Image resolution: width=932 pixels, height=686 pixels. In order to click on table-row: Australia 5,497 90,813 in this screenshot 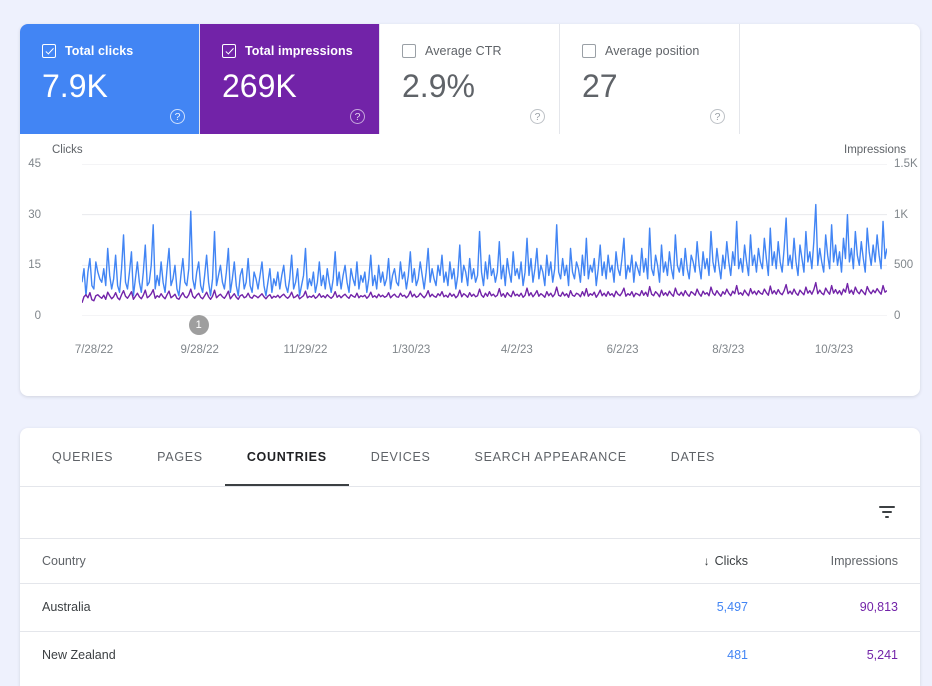, I will do `click(470, 607)`.